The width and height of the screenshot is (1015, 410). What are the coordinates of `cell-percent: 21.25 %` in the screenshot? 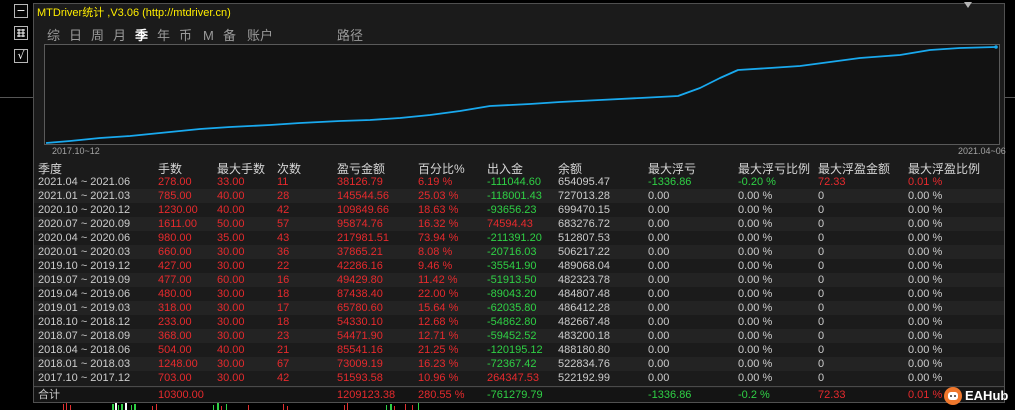 It's located at (438, 350).